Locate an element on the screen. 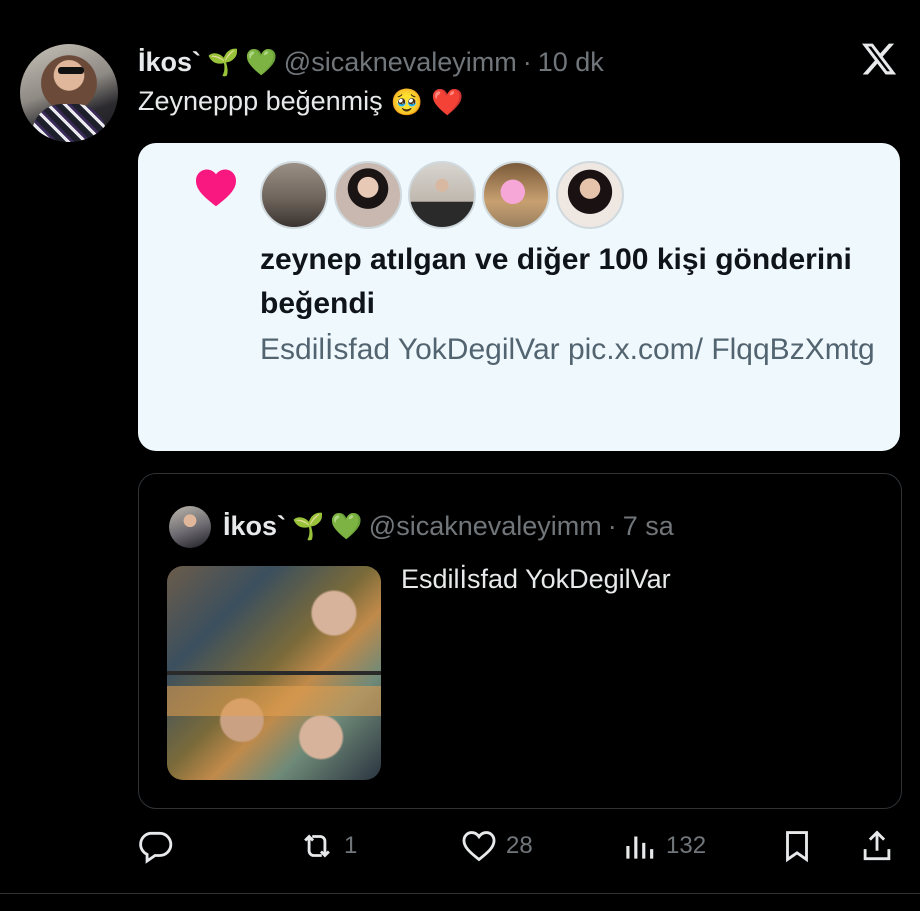  author-handle: @sicaknevaleyimm is located at coordinates (400, 62).